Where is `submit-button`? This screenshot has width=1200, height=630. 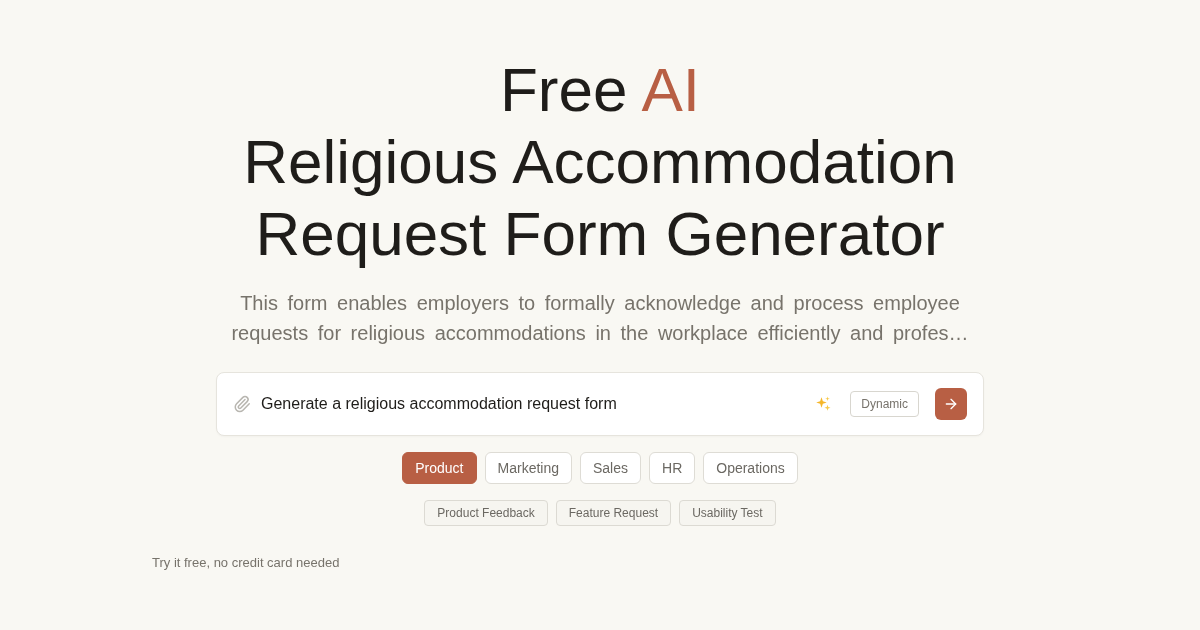 submit-button is located at coordinates (951, 404).